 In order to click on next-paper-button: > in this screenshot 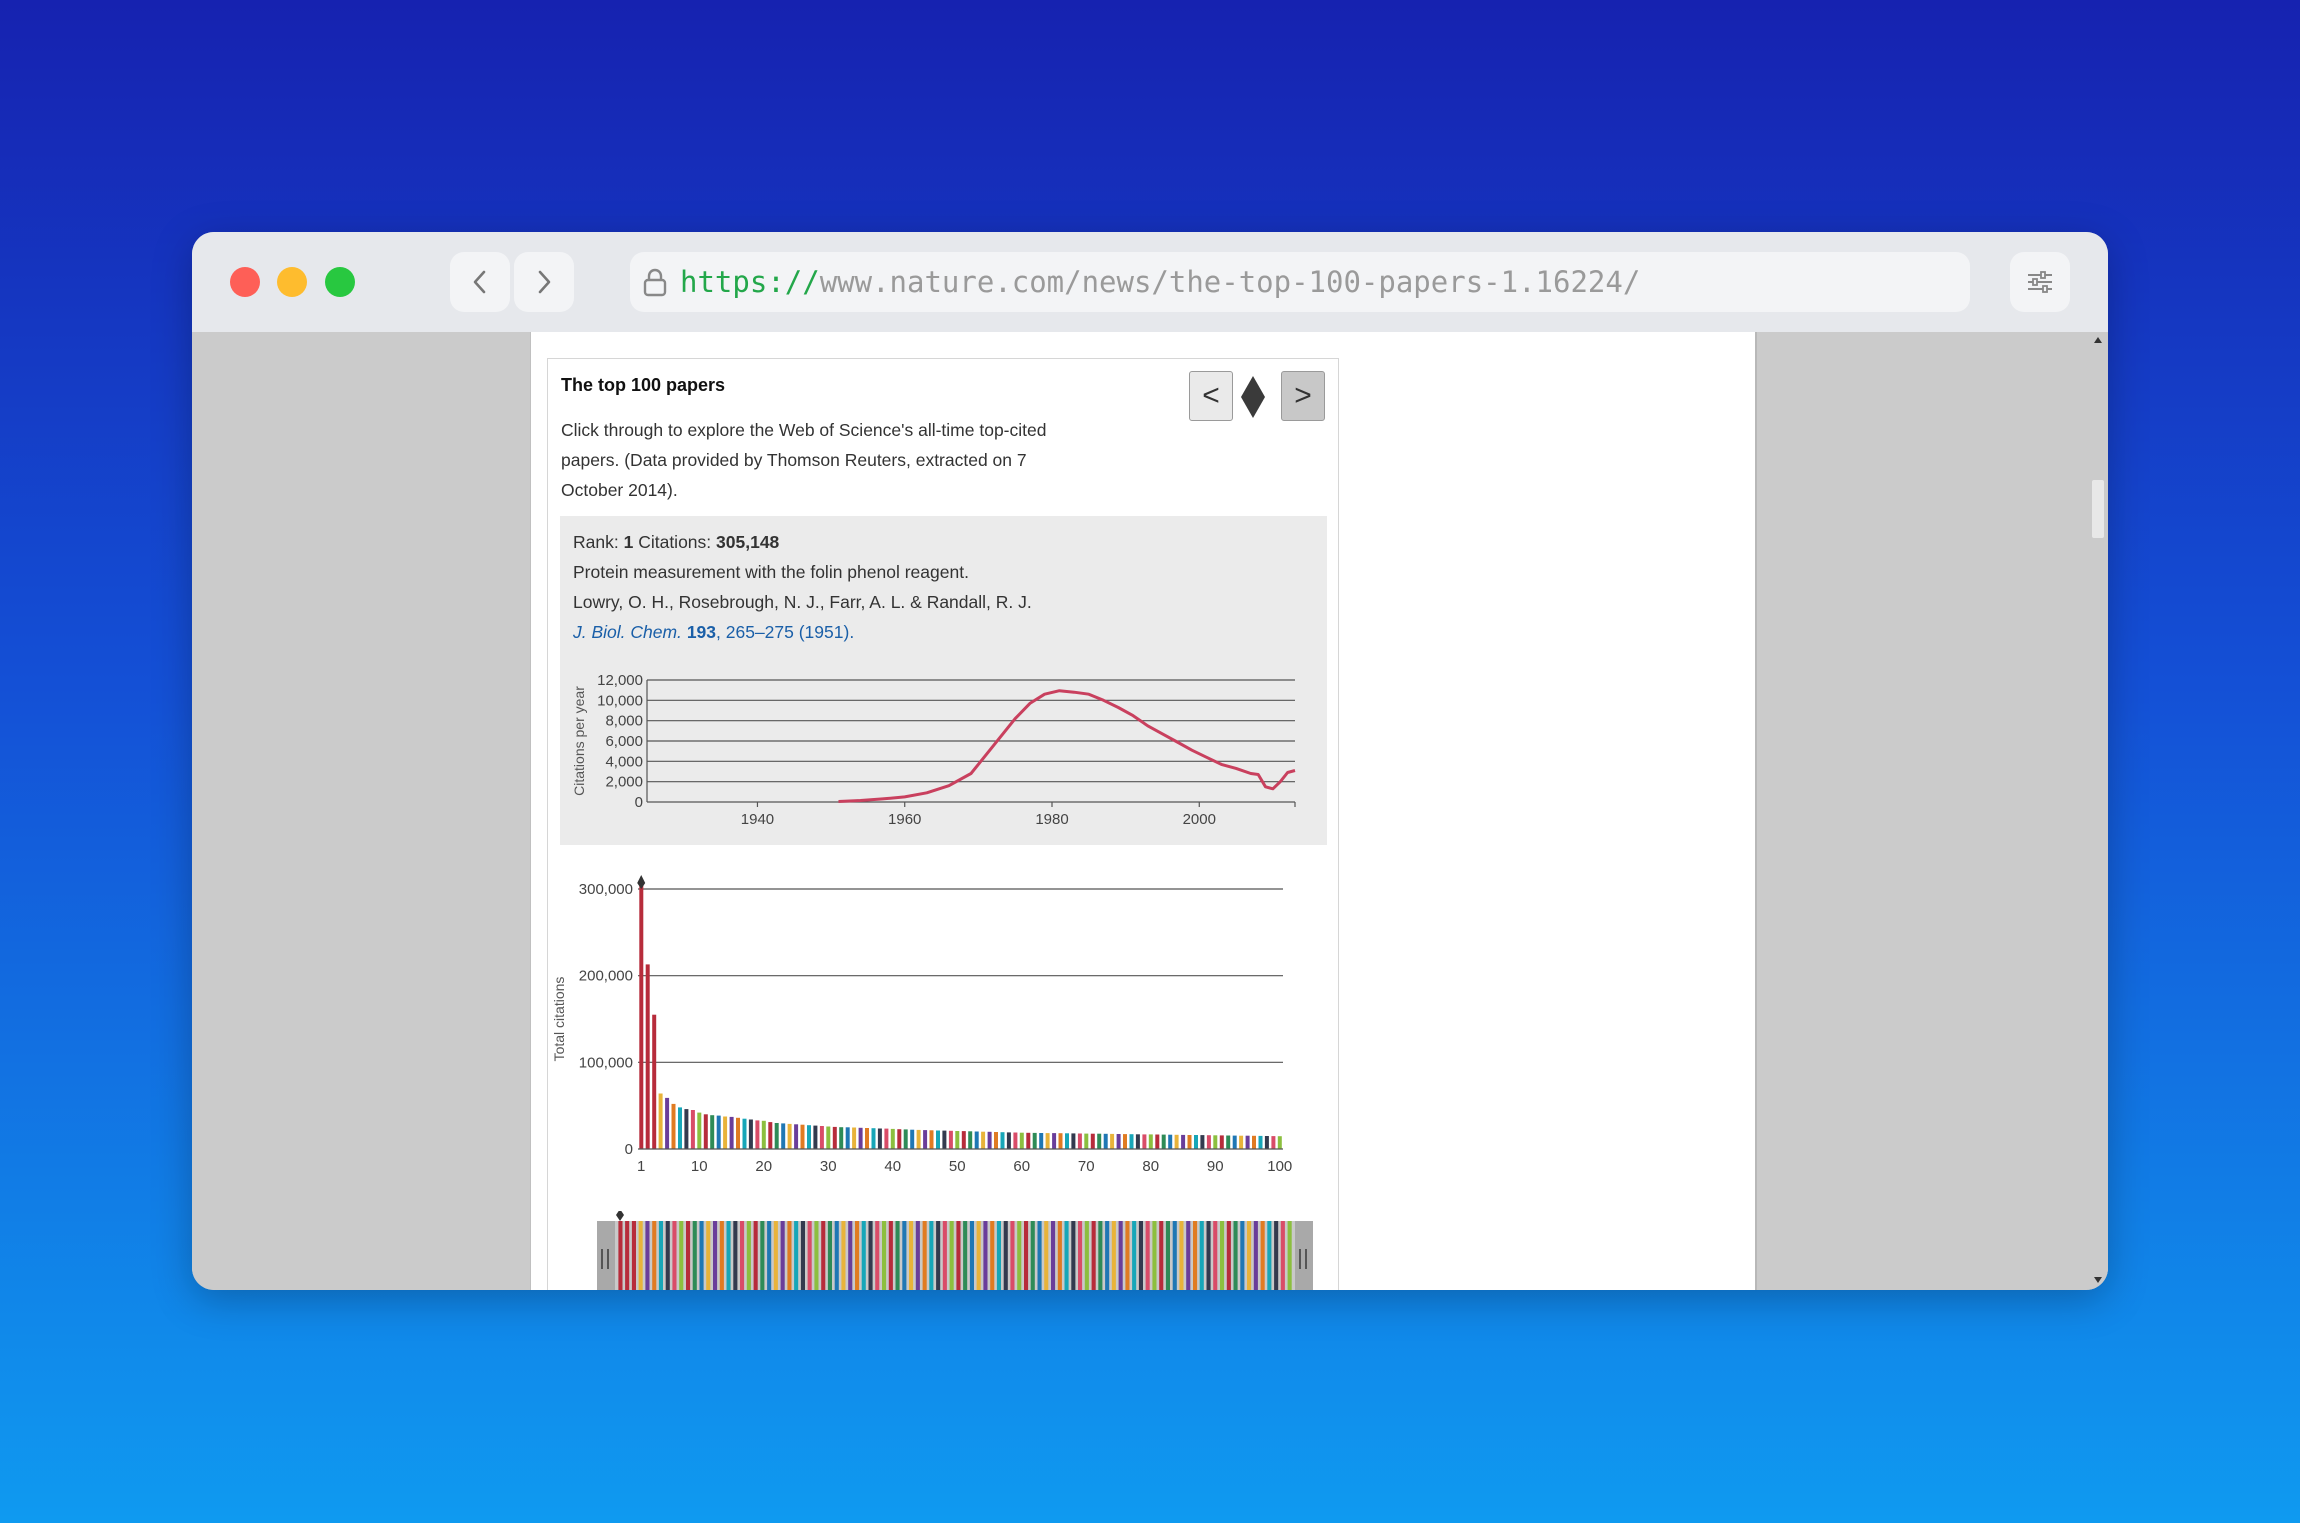, I will do `click(1303, 396)`.